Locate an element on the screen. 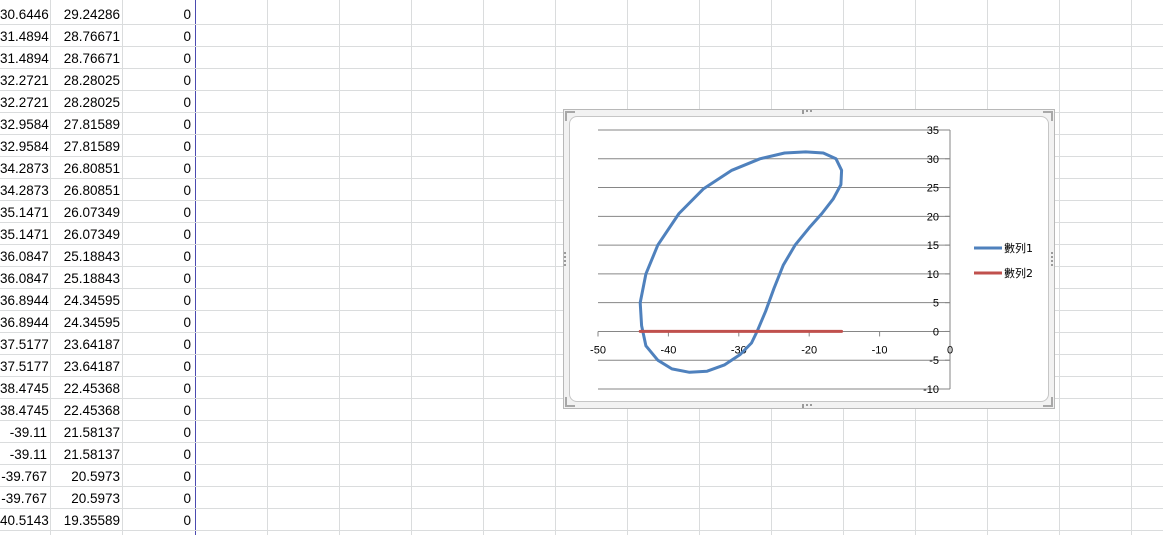 The height and width of the screenshot is (535, 1163). table-row: 36.0847 25.18843 0 is located at coordinates (98, 278).